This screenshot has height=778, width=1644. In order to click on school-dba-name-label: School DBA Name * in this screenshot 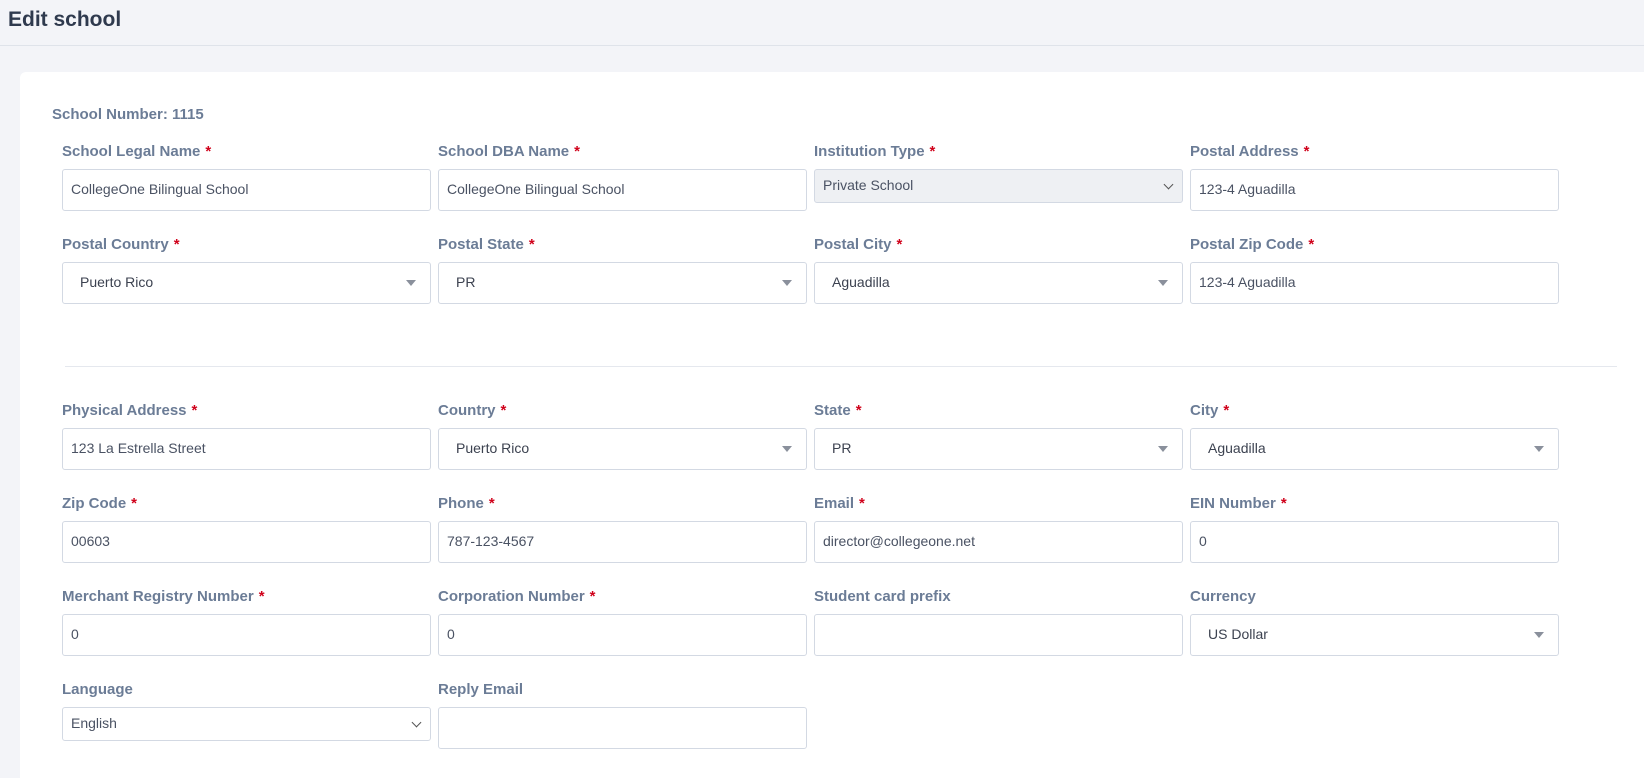, I will do `click(622, 152)`.